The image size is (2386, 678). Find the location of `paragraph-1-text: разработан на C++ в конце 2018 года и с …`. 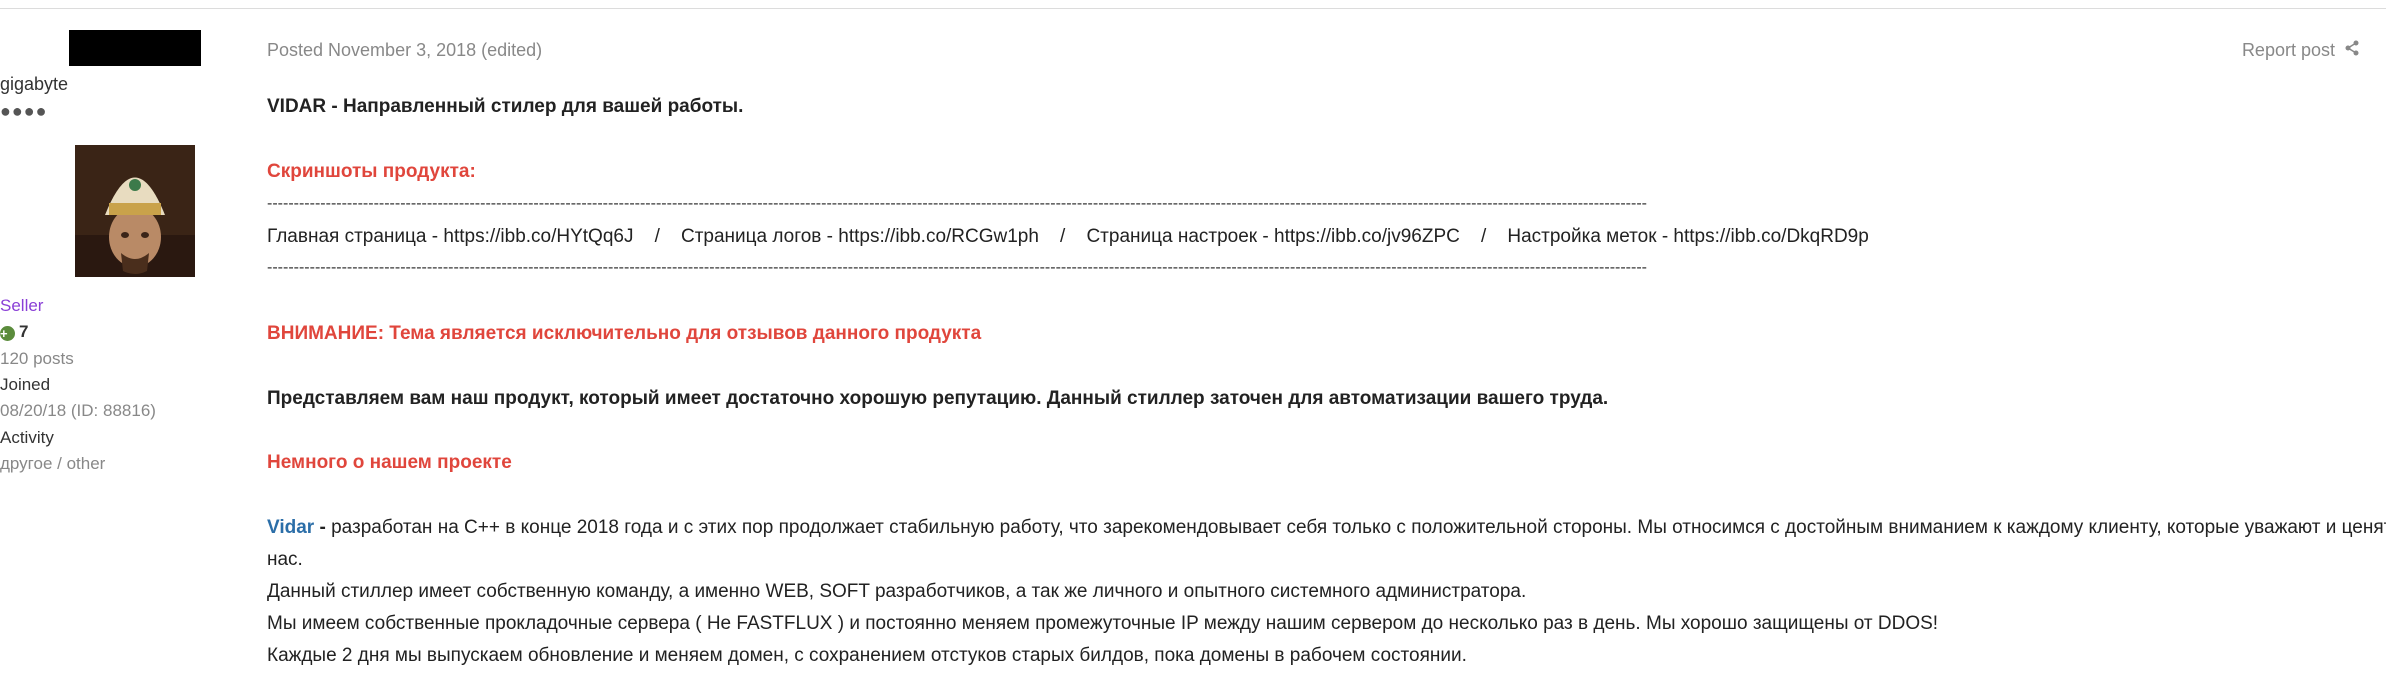

paragraph-1-text: разработан на C++ в конце 2018 года и с … is located at coordinates (1358, 527).